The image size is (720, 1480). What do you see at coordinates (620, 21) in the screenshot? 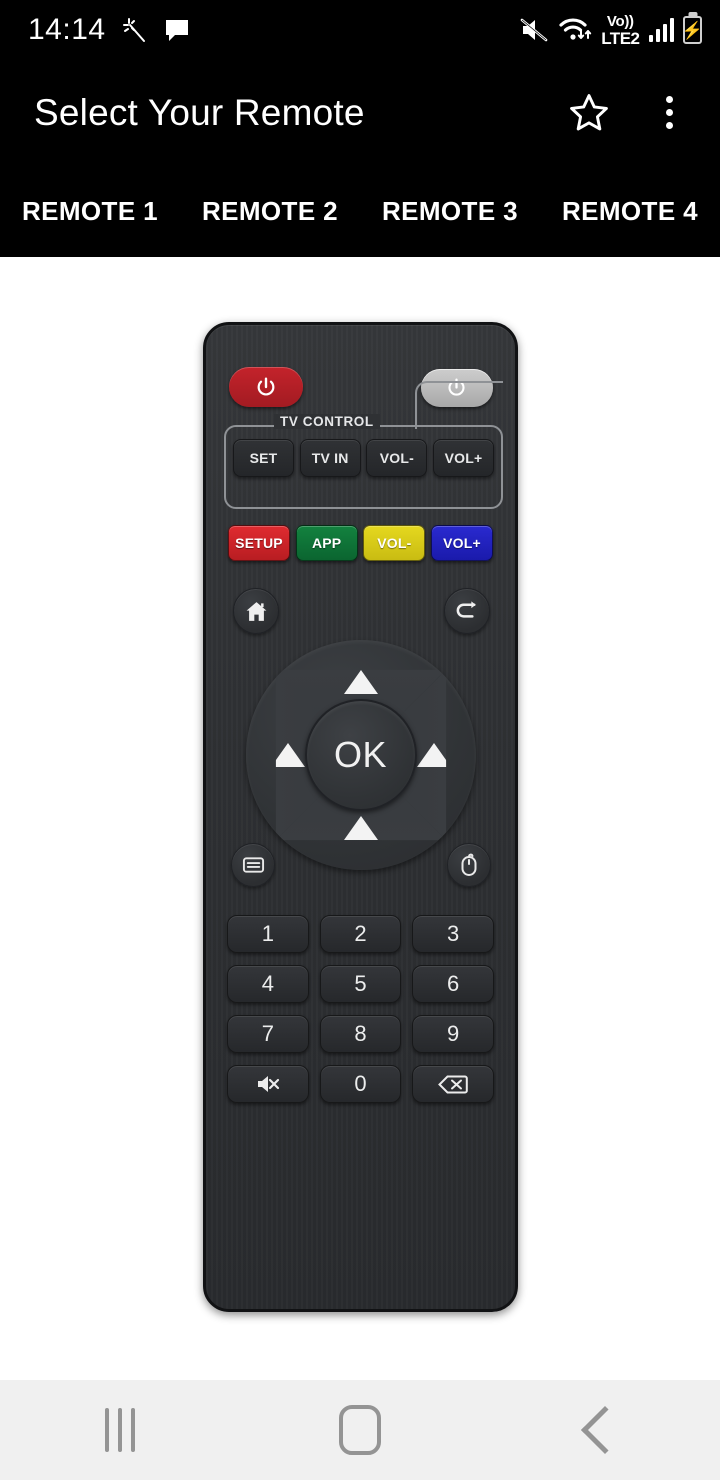
I see `volte-line1: Vo))` at bounding box center [620, 21].